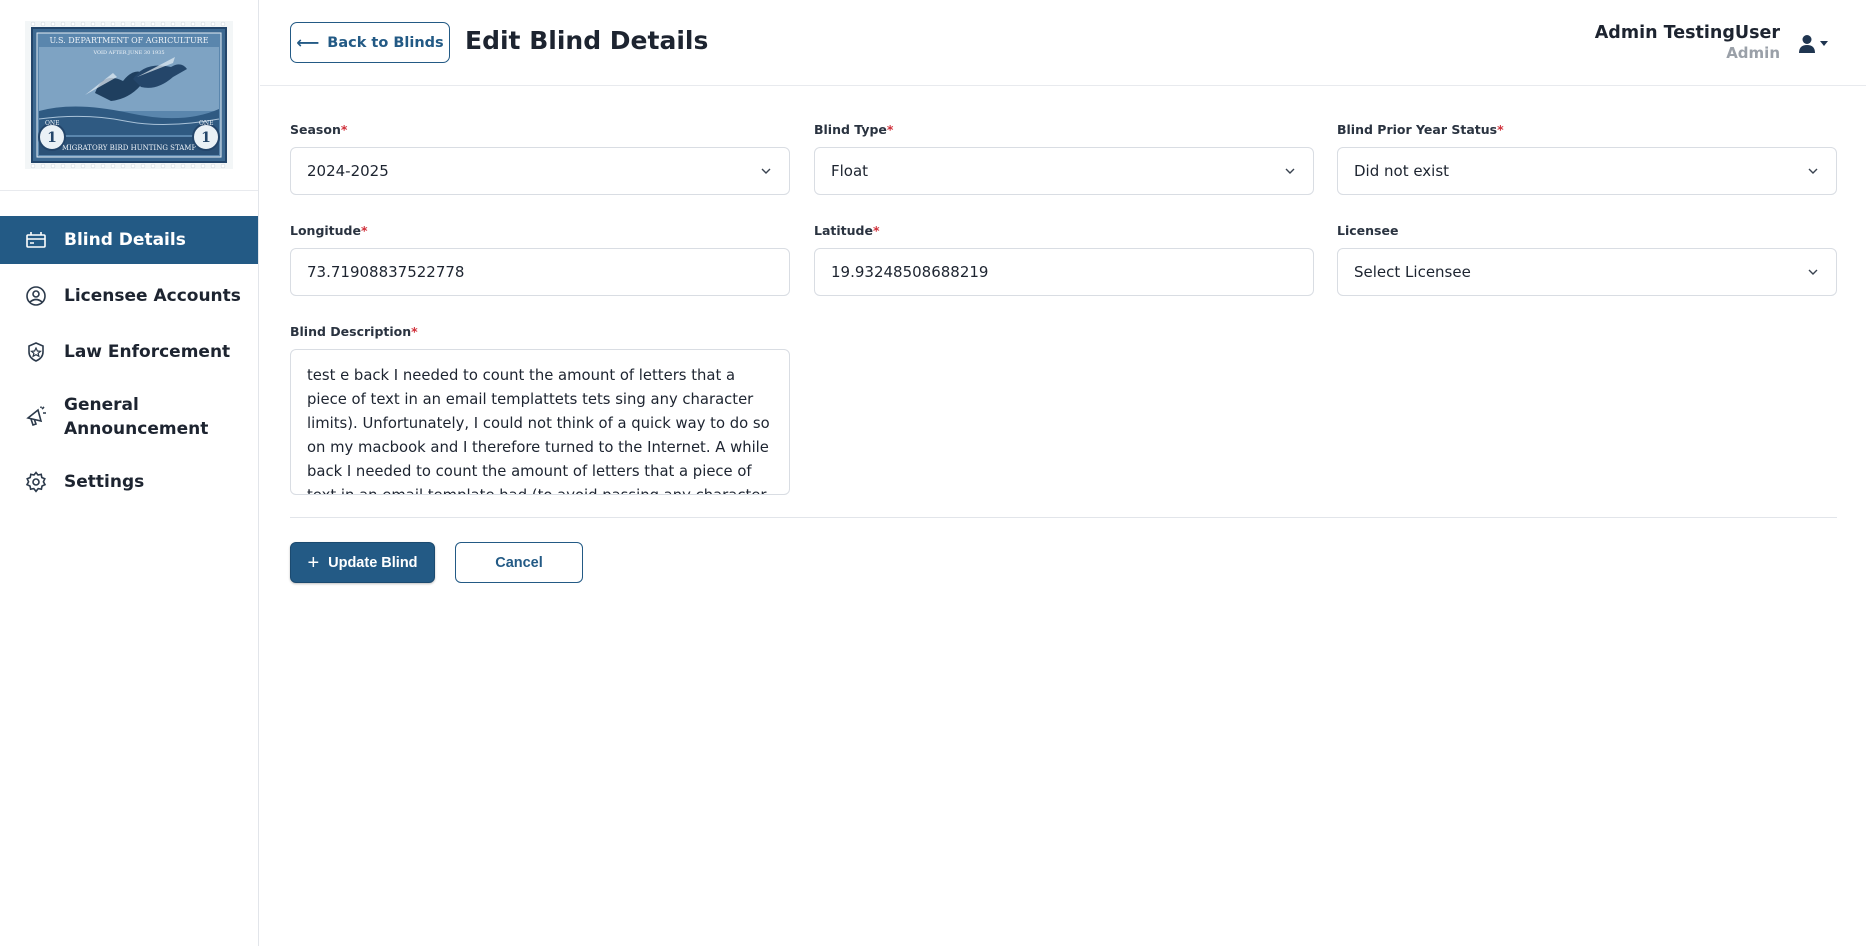 The height and width of the screenshot is (946, 1866). I want to click on season-field: Season* 2024-2025, so click(540, 158).